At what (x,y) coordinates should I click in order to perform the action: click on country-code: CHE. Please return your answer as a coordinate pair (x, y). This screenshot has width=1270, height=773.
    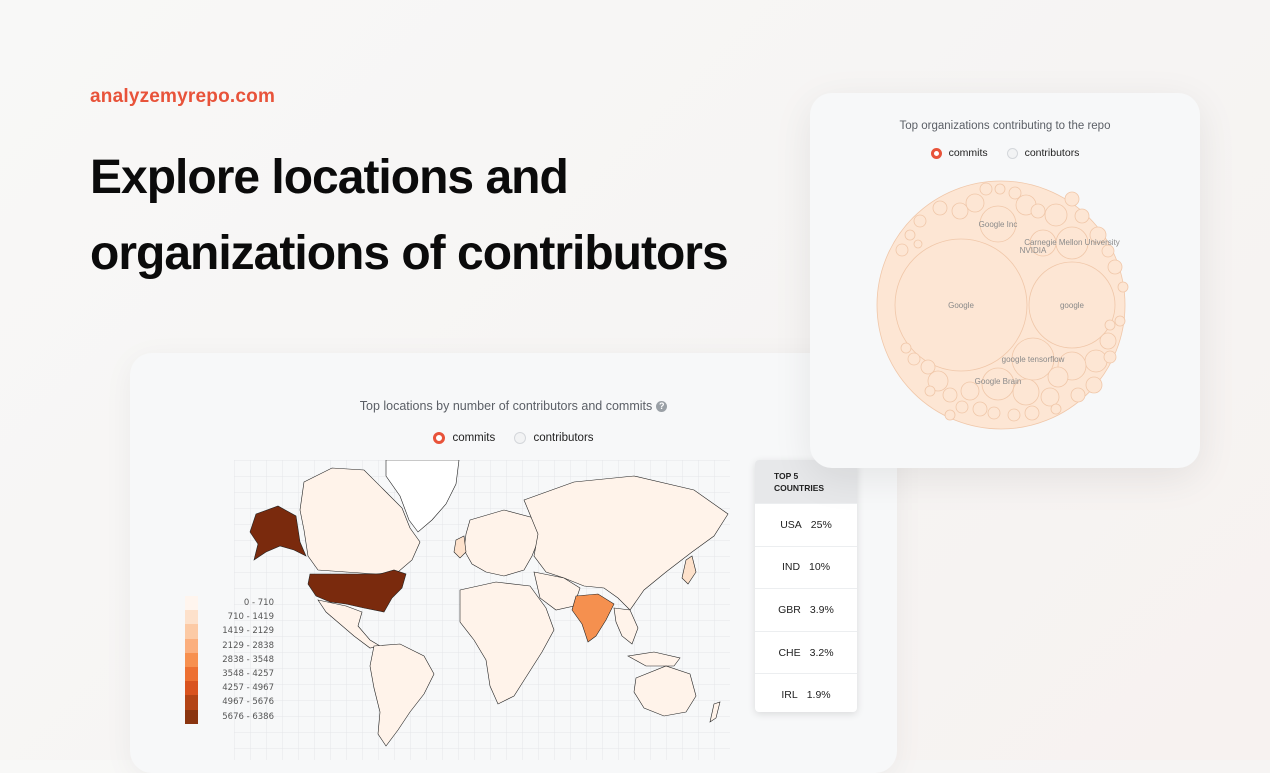
    Looking at the image, I should click on (789, 652).